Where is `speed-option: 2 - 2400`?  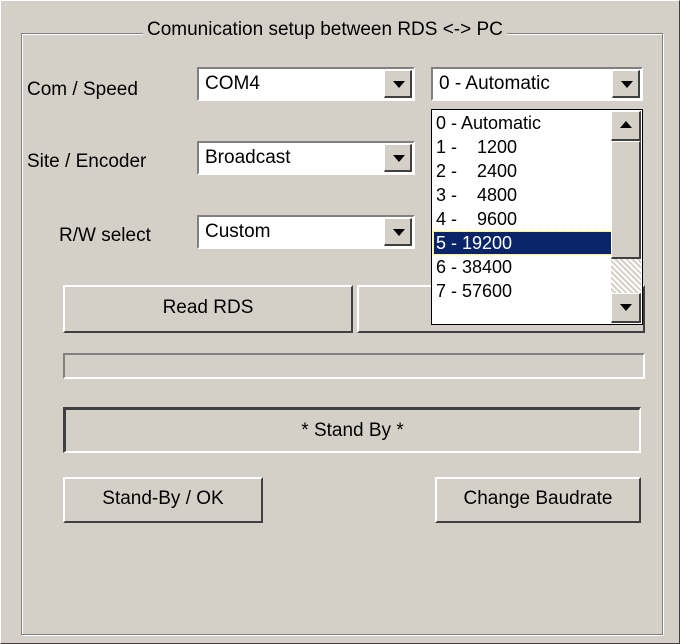 speed-option: 2 - 2400 is located at coordinates (524, 171).